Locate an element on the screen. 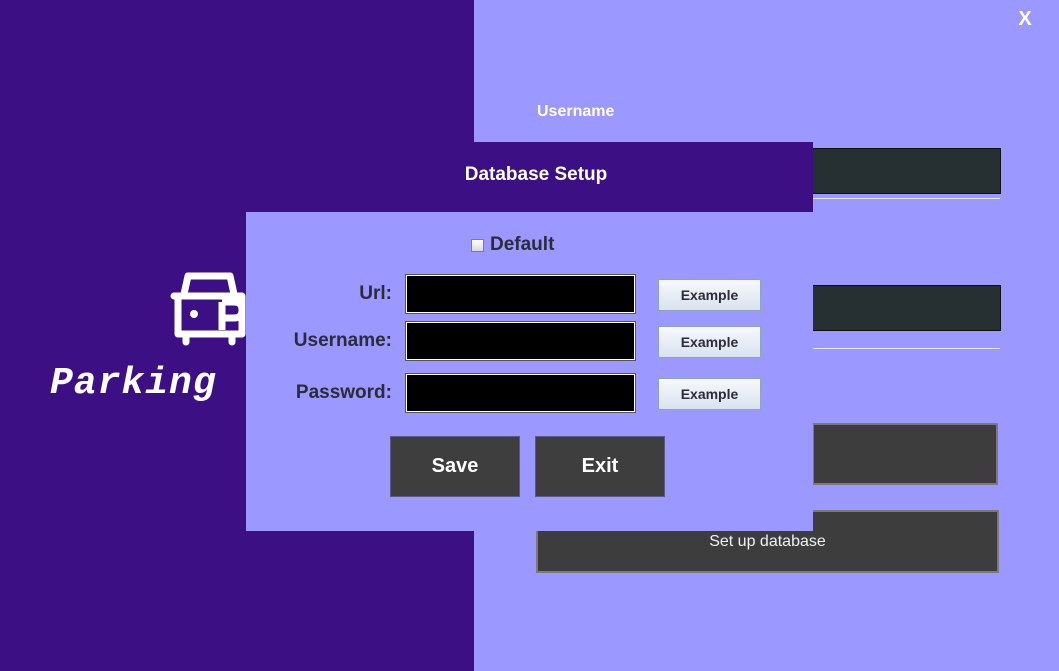  url-label: Url: is located at coordinates (375, 293).